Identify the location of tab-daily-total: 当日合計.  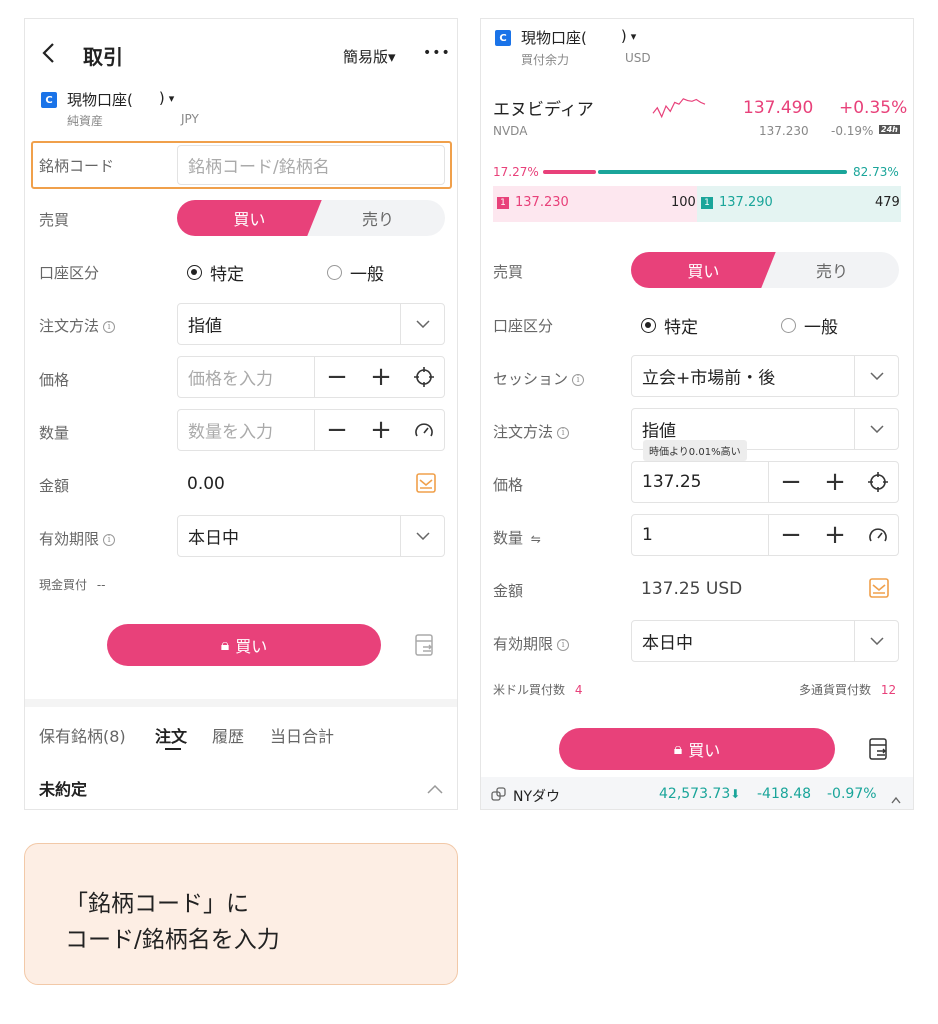
(302, 735).